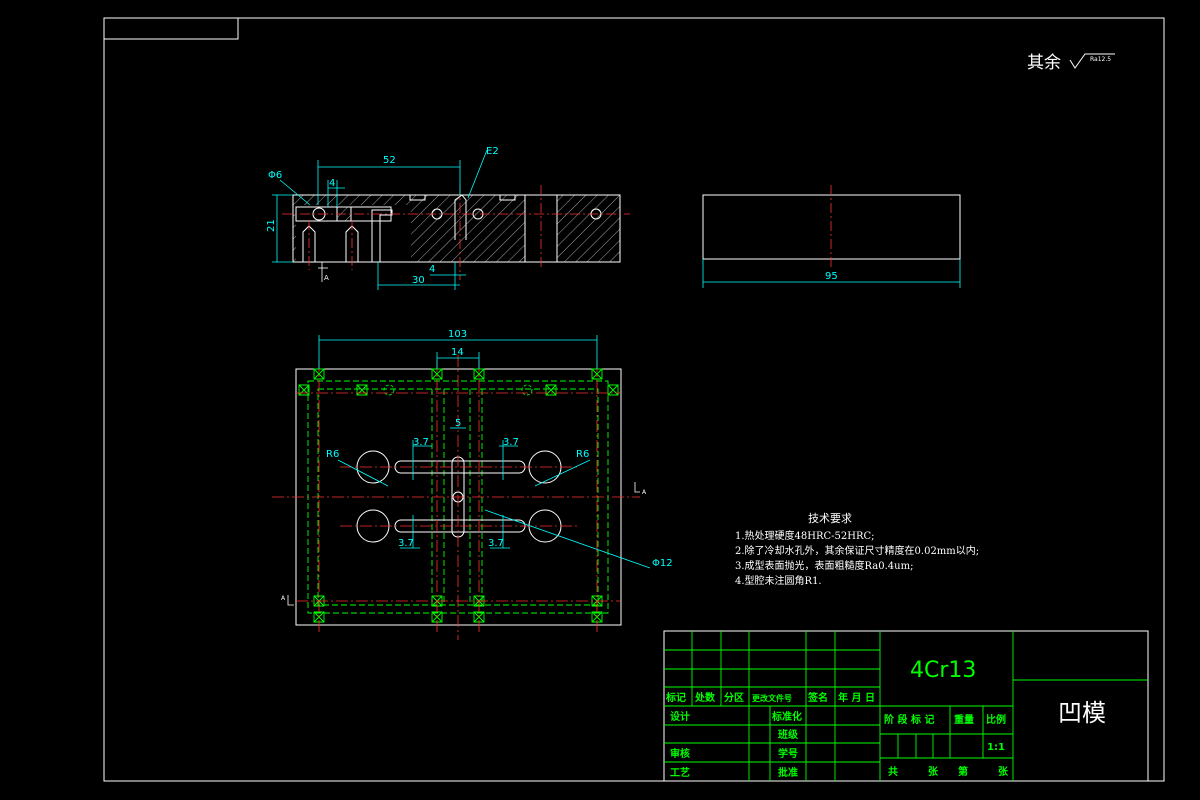 Image resolution: width=1200 pixels, height=800 pixels. I want to click on dim-r6-left: R6, so click(332, 454).